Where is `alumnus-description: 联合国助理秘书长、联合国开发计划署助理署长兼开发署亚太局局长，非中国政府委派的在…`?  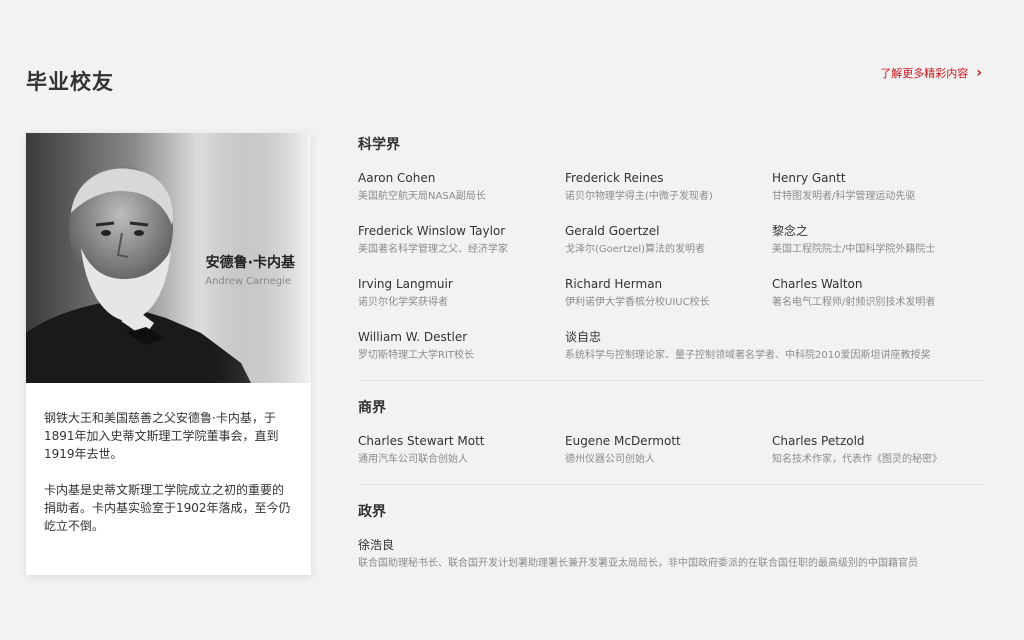 alumnus-description: 联合国助理秘书长、联合国开发计划署助理署长兼开发署亚太局局长，非中国政府委派的在… is located at coordinates (638, 563).